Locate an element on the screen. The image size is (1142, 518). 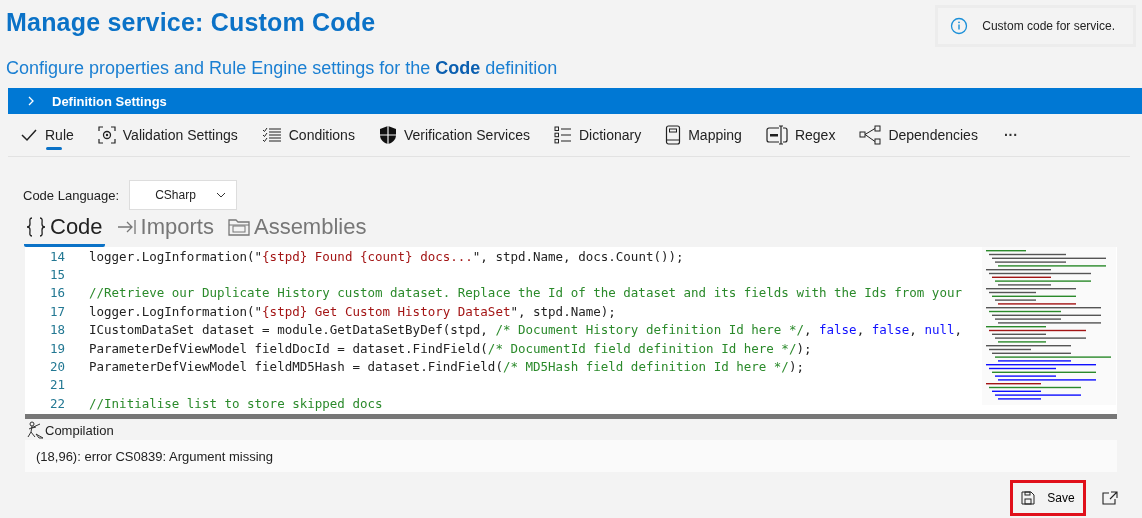
more-button: ··· is located at coordinates (1010, 135).